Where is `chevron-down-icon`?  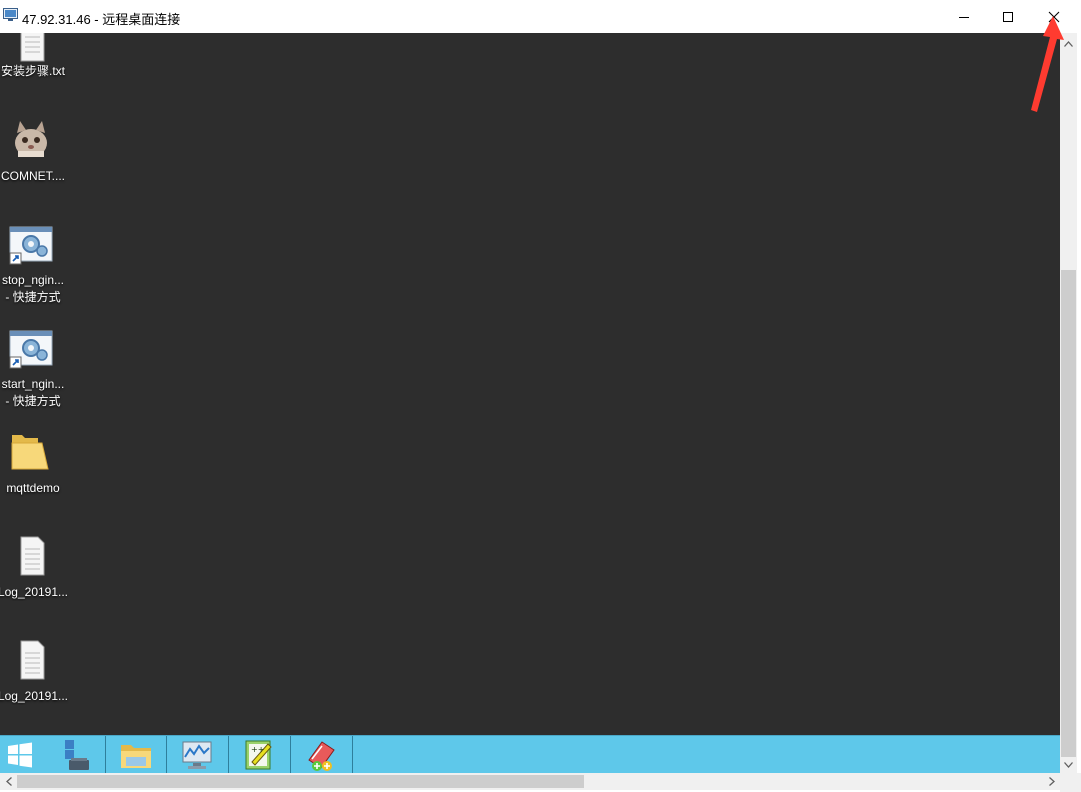 chevron-down-icon is located at coordinates (1068, 765).